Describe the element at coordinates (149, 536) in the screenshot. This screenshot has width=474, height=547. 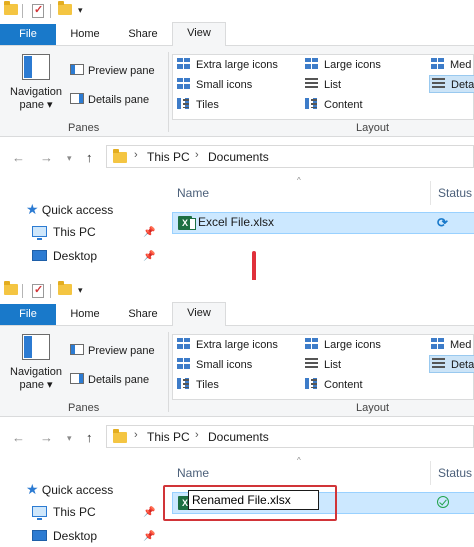
I see `pin-icon: 📌` at that location.